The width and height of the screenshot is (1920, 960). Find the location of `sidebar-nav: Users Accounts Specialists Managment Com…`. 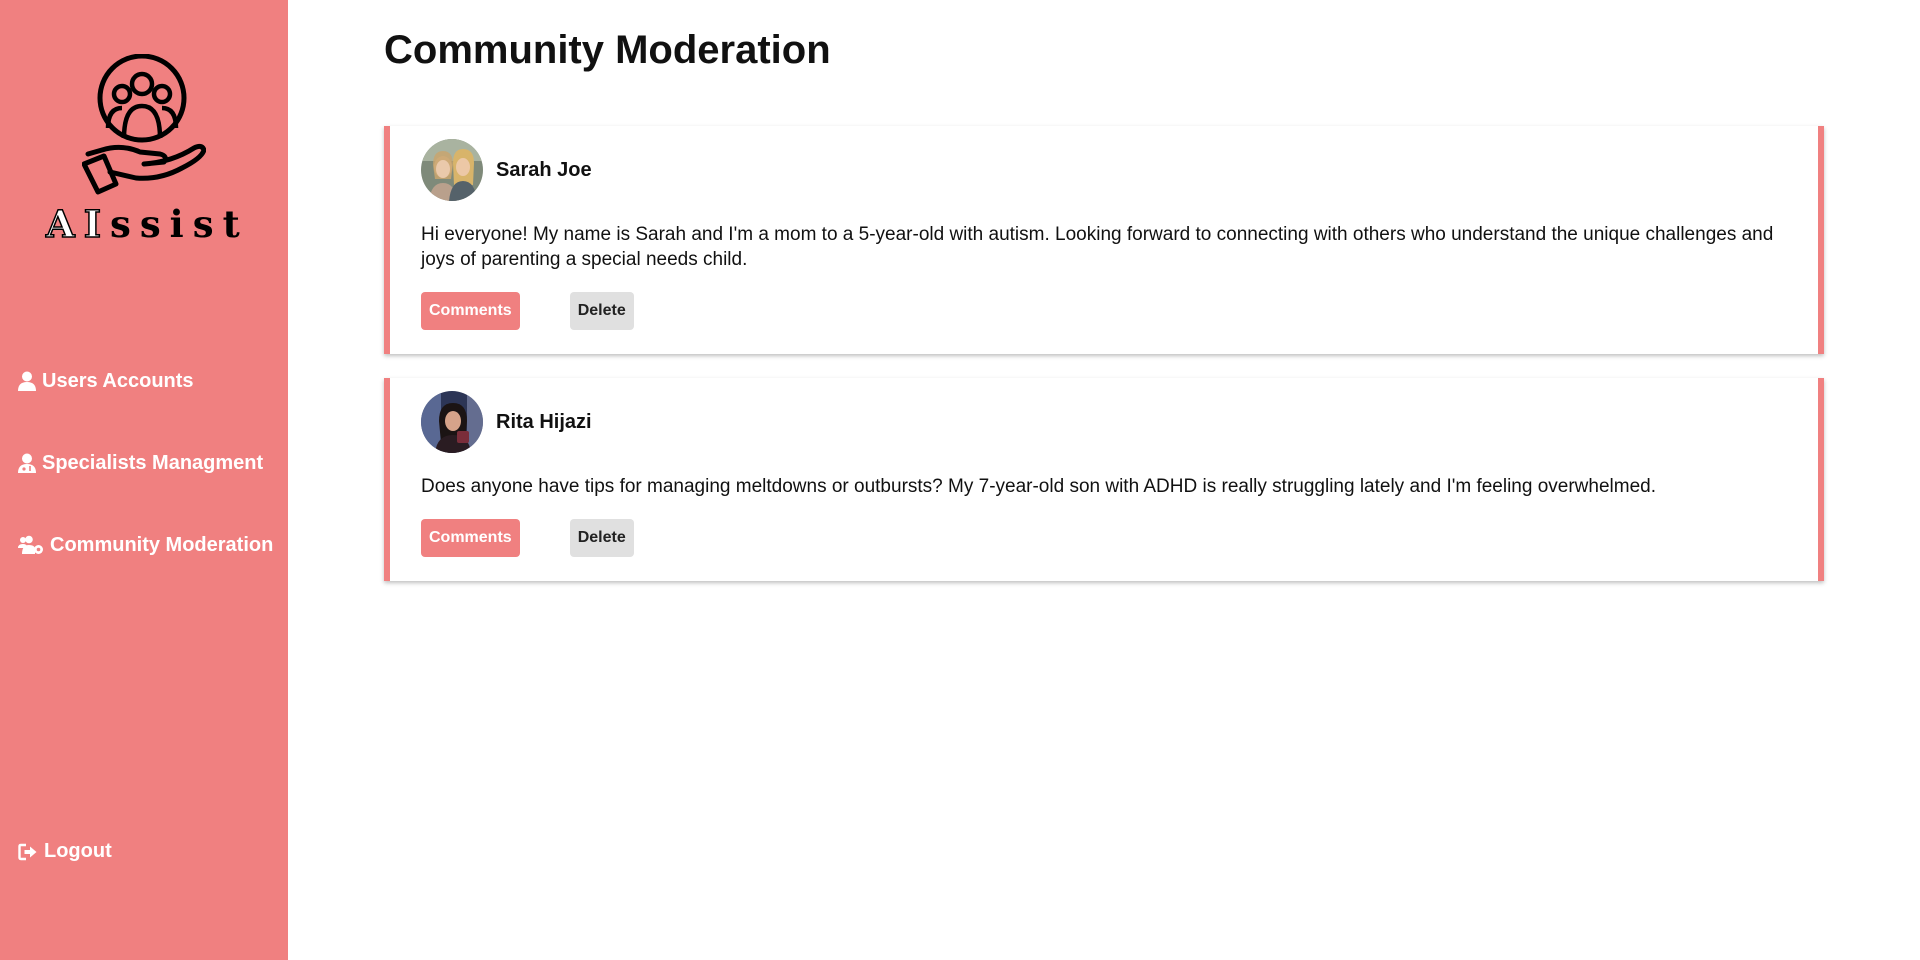

sidebar-nav: Users Accounts Specialists Managment Com… is located at coordinates (145, 487).